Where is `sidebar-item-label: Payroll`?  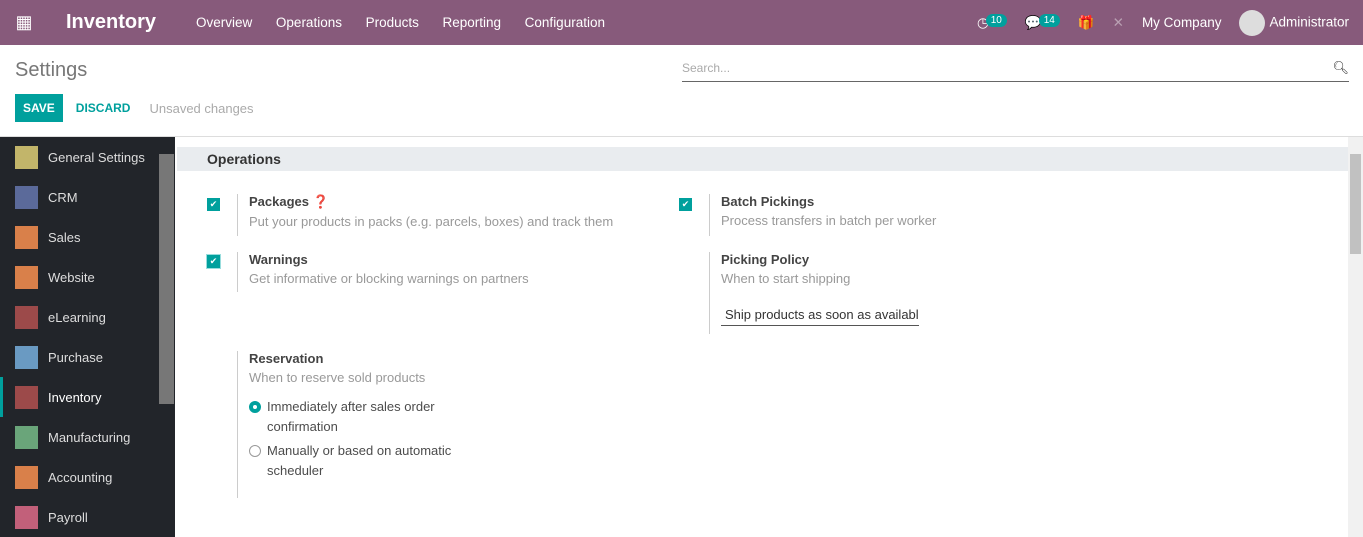 sidebar-item-label: Payroll is located at coordinates (68, 517).